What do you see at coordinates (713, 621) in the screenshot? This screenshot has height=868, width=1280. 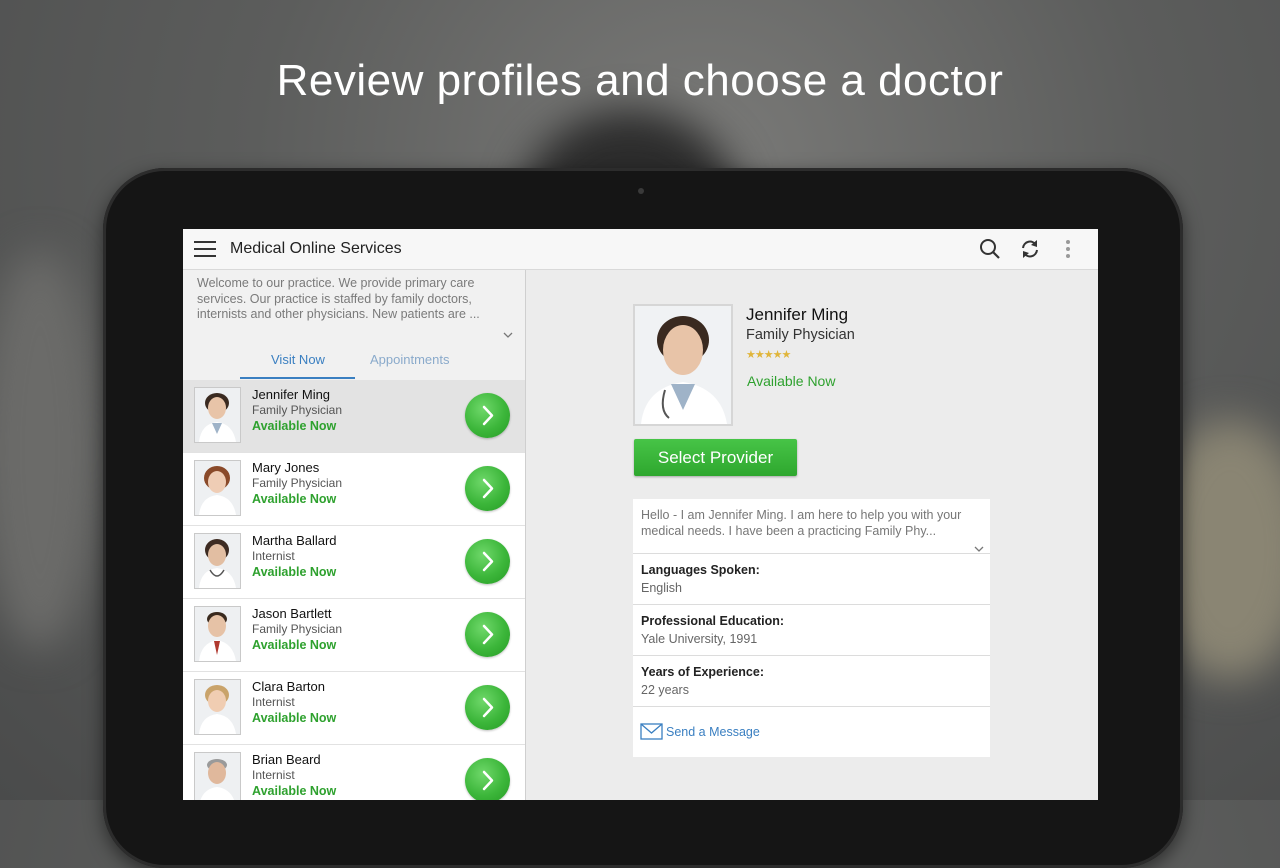 I see `education-label: Professional Education:` at bounding box center [713, 621].